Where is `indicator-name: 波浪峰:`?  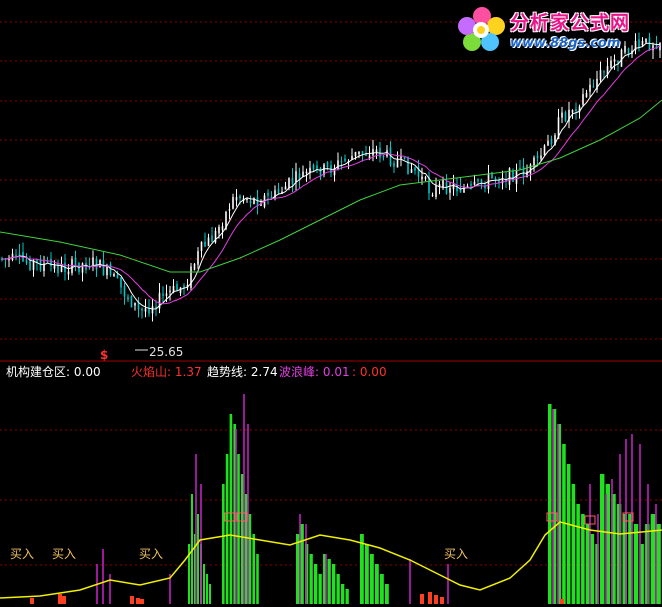
indicator-name: 波浪峰: is located at coordinates (299, 372).